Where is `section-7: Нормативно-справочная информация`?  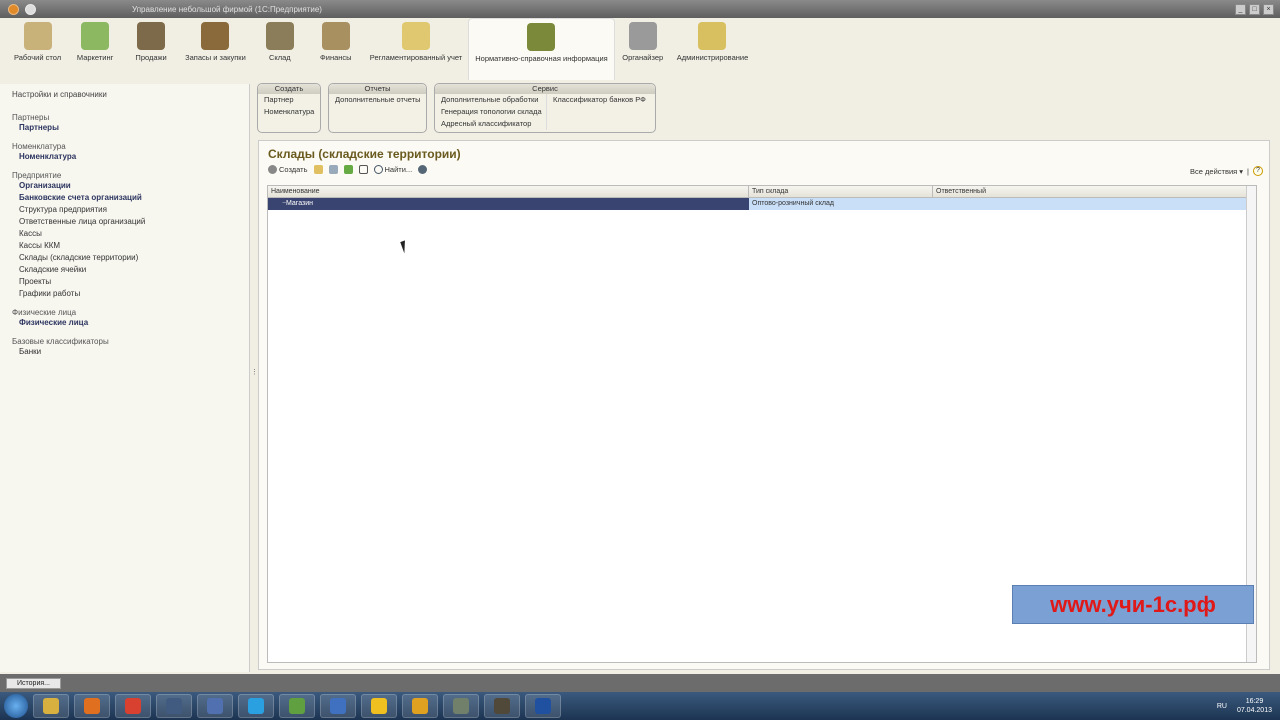 section-7: Нормативно-справочная информация is located at coordinates (541, 49).